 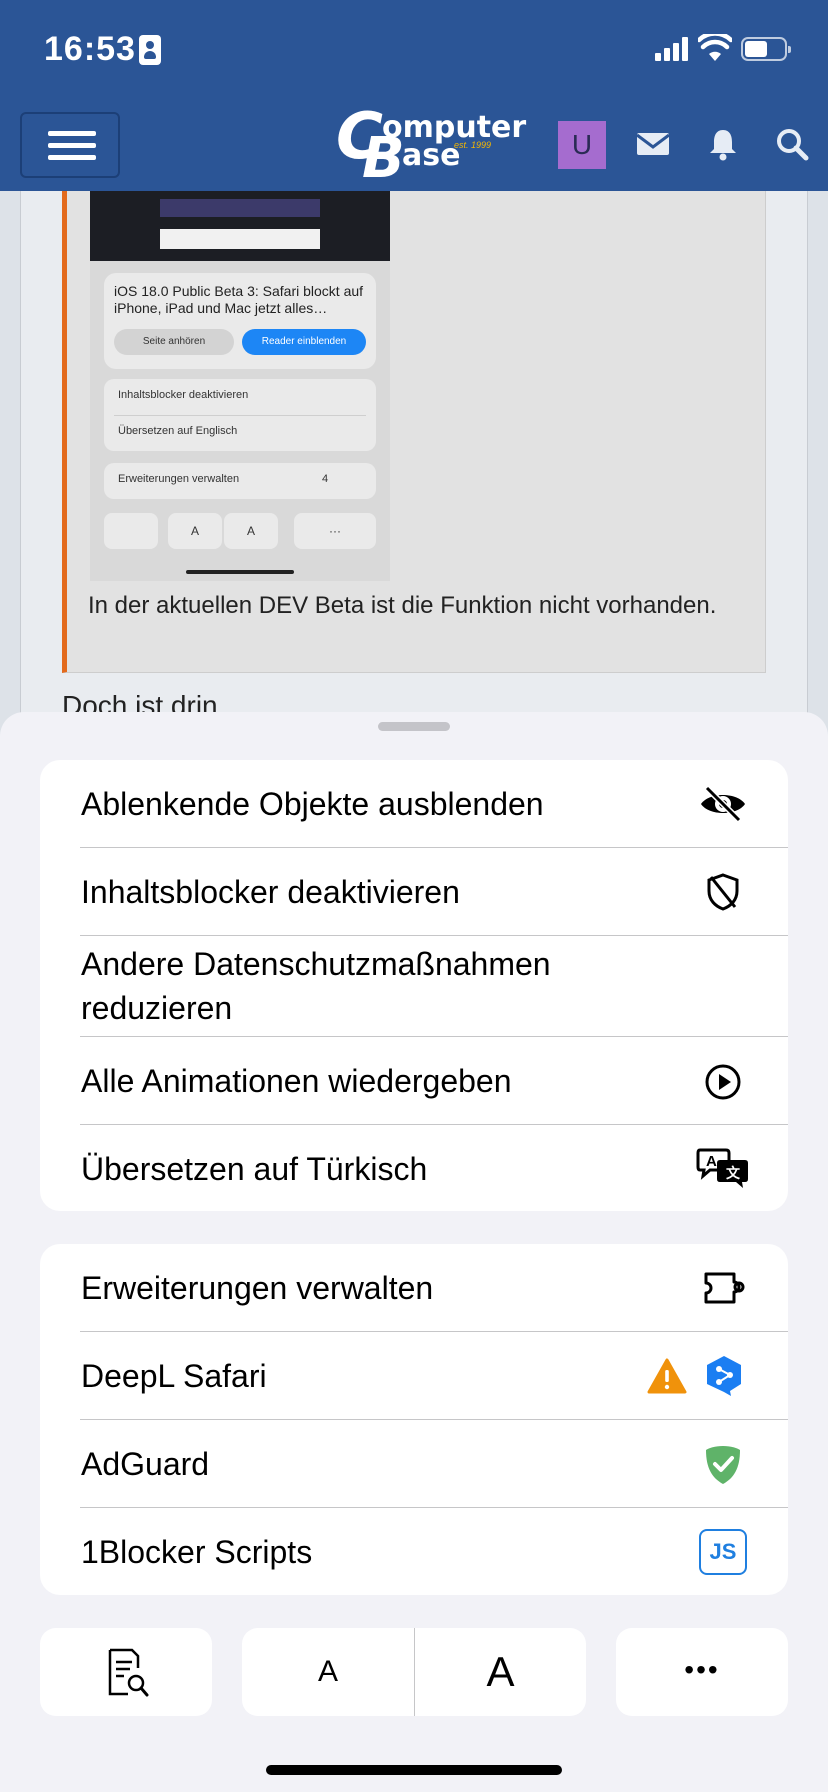 What do you see at coordinates (715, 47) in the screenshot?
I see `wifi-icon` at bounding box center [715, 47].